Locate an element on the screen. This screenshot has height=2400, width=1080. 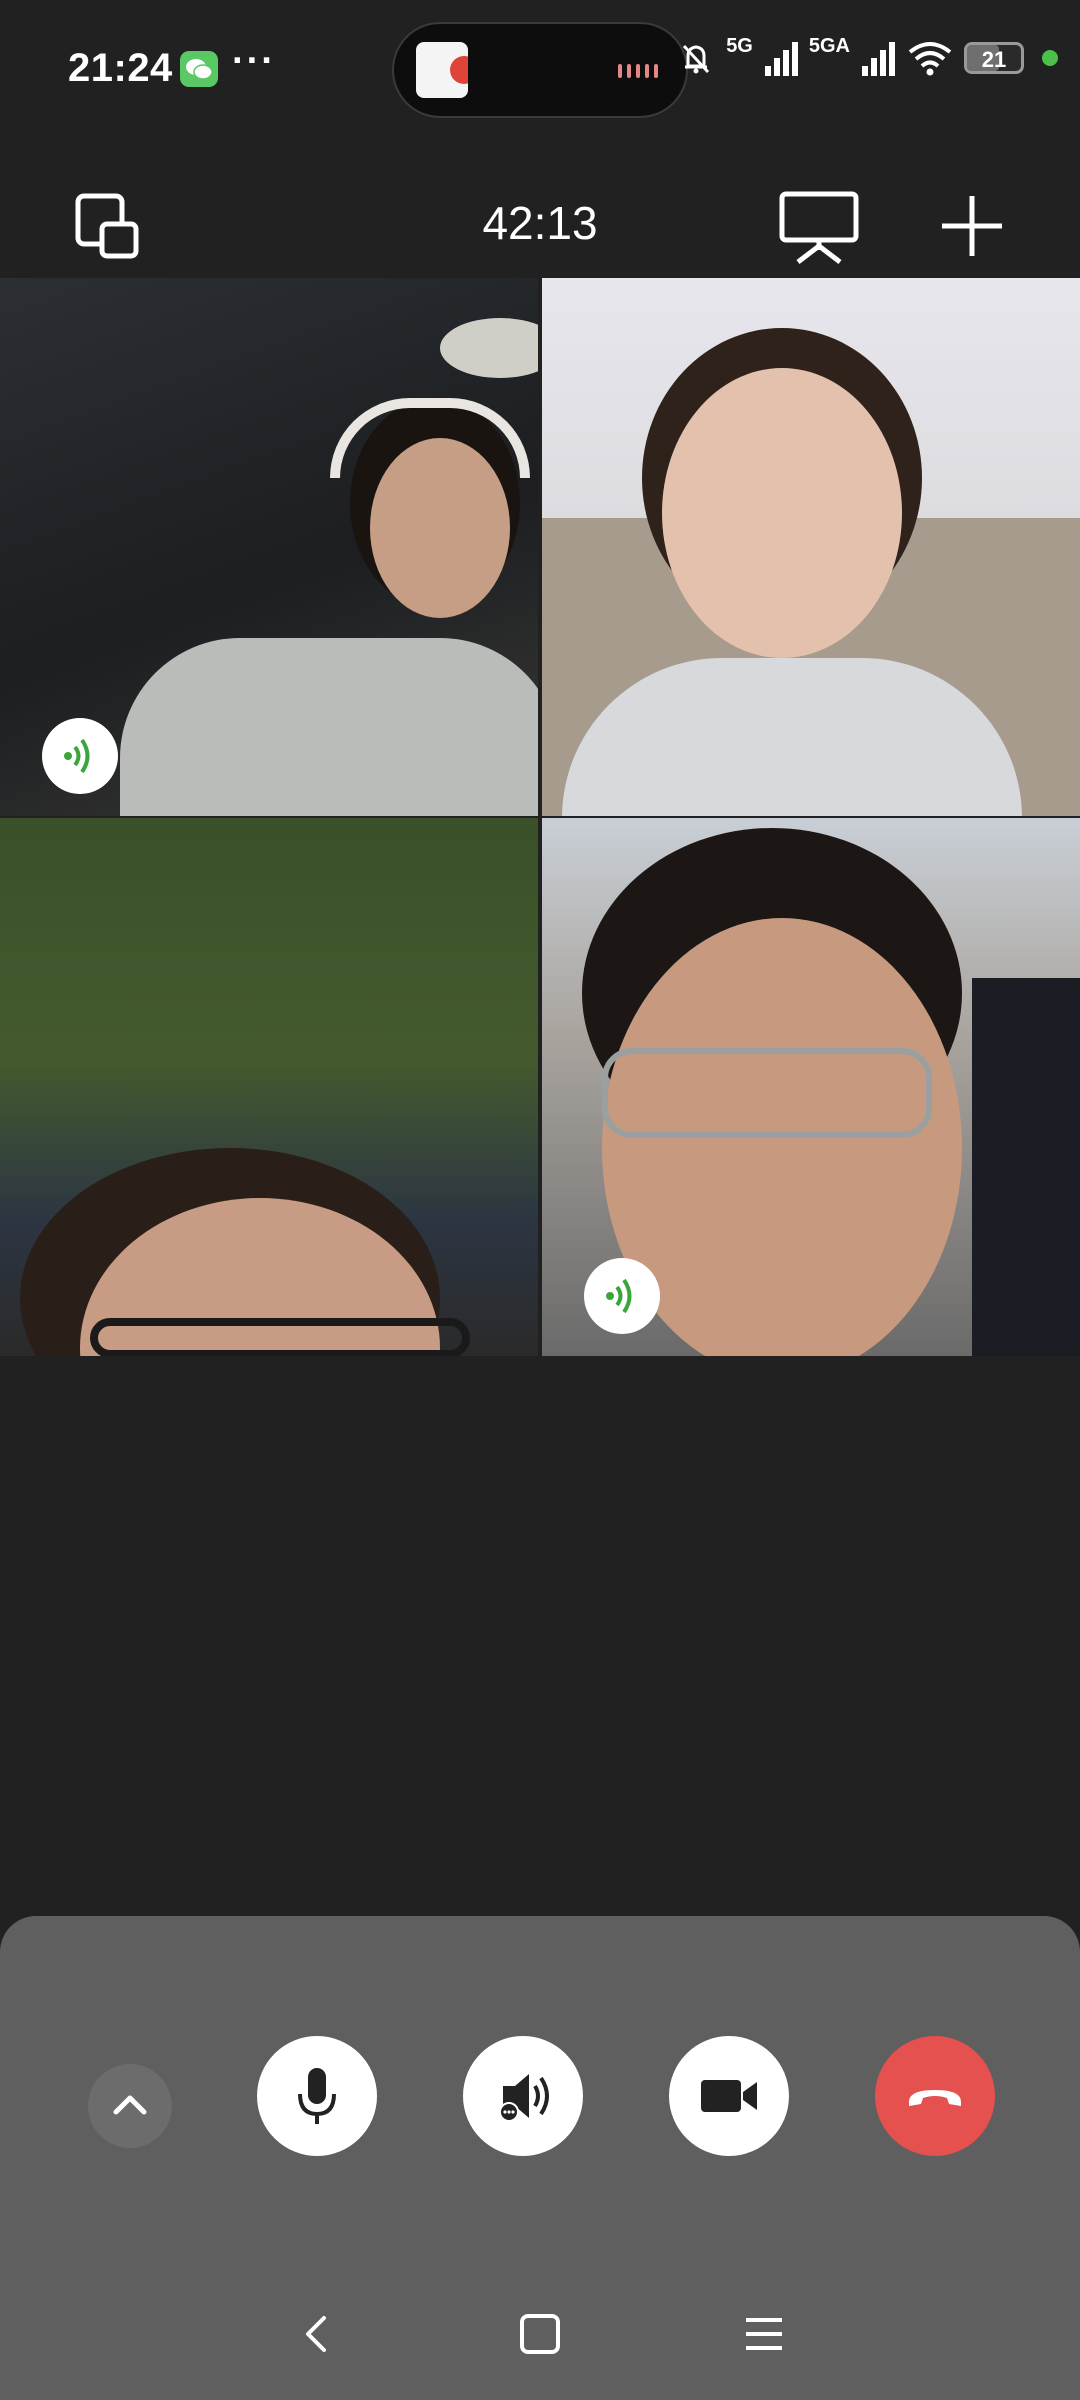
screen-share-icon is located at coordinates (819, 226).